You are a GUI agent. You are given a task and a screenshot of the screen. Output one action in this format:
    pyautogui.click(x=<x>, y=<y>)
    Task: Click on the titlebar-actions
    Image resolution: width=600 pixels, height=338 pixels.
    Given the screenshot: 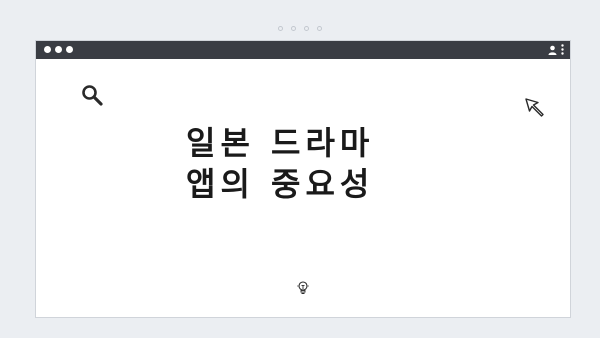 What is the action you would take?
    pyautogui.click(x=556, y=49)
    